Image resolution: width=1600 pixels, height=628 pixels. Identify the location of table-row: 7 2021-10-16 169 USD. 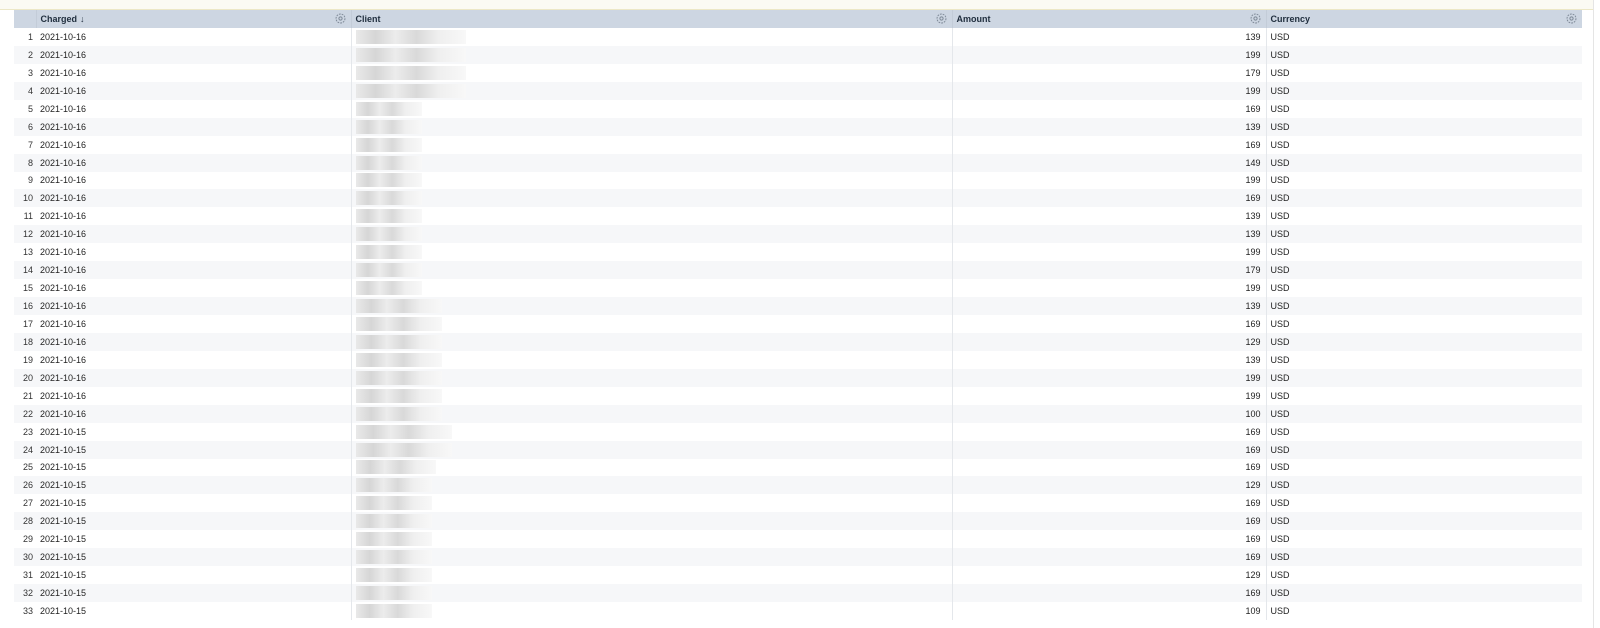
(798, 144).